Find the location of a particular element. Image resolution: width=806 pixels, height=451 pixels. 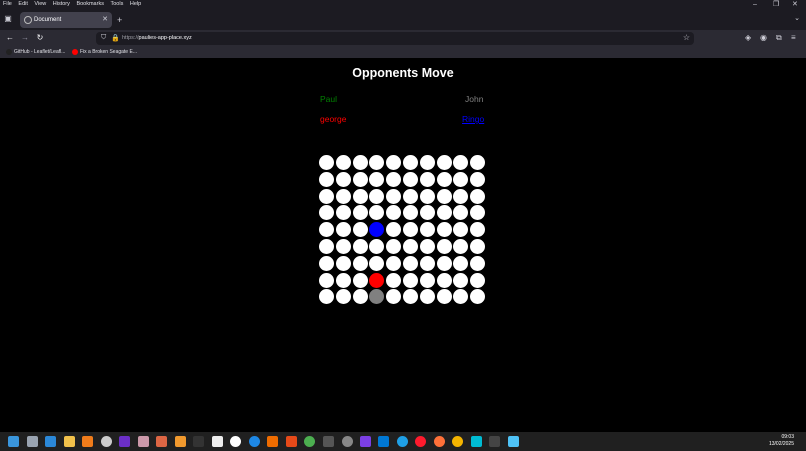

steam-icon is located at coordinates (106, 441).